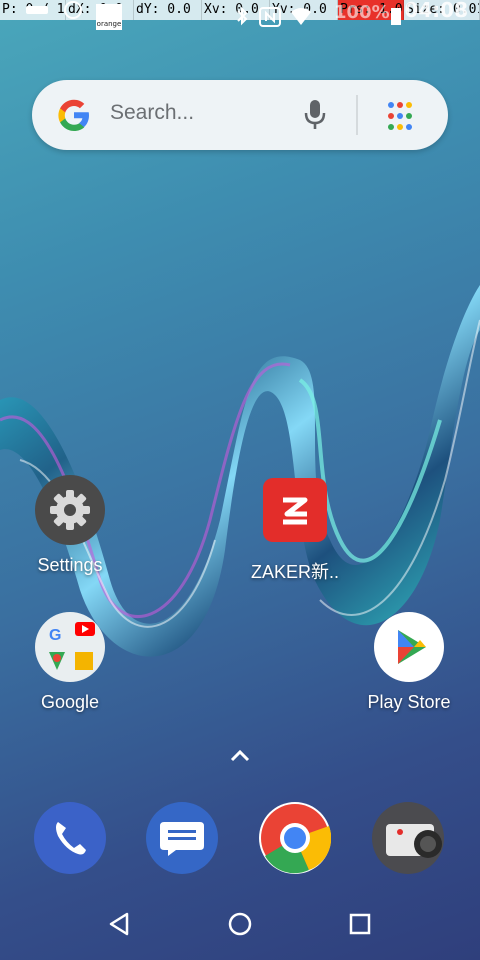 The height and width of the screenshot is (960, 480). I want to click on bluetooth-icon, so click(242, 16).